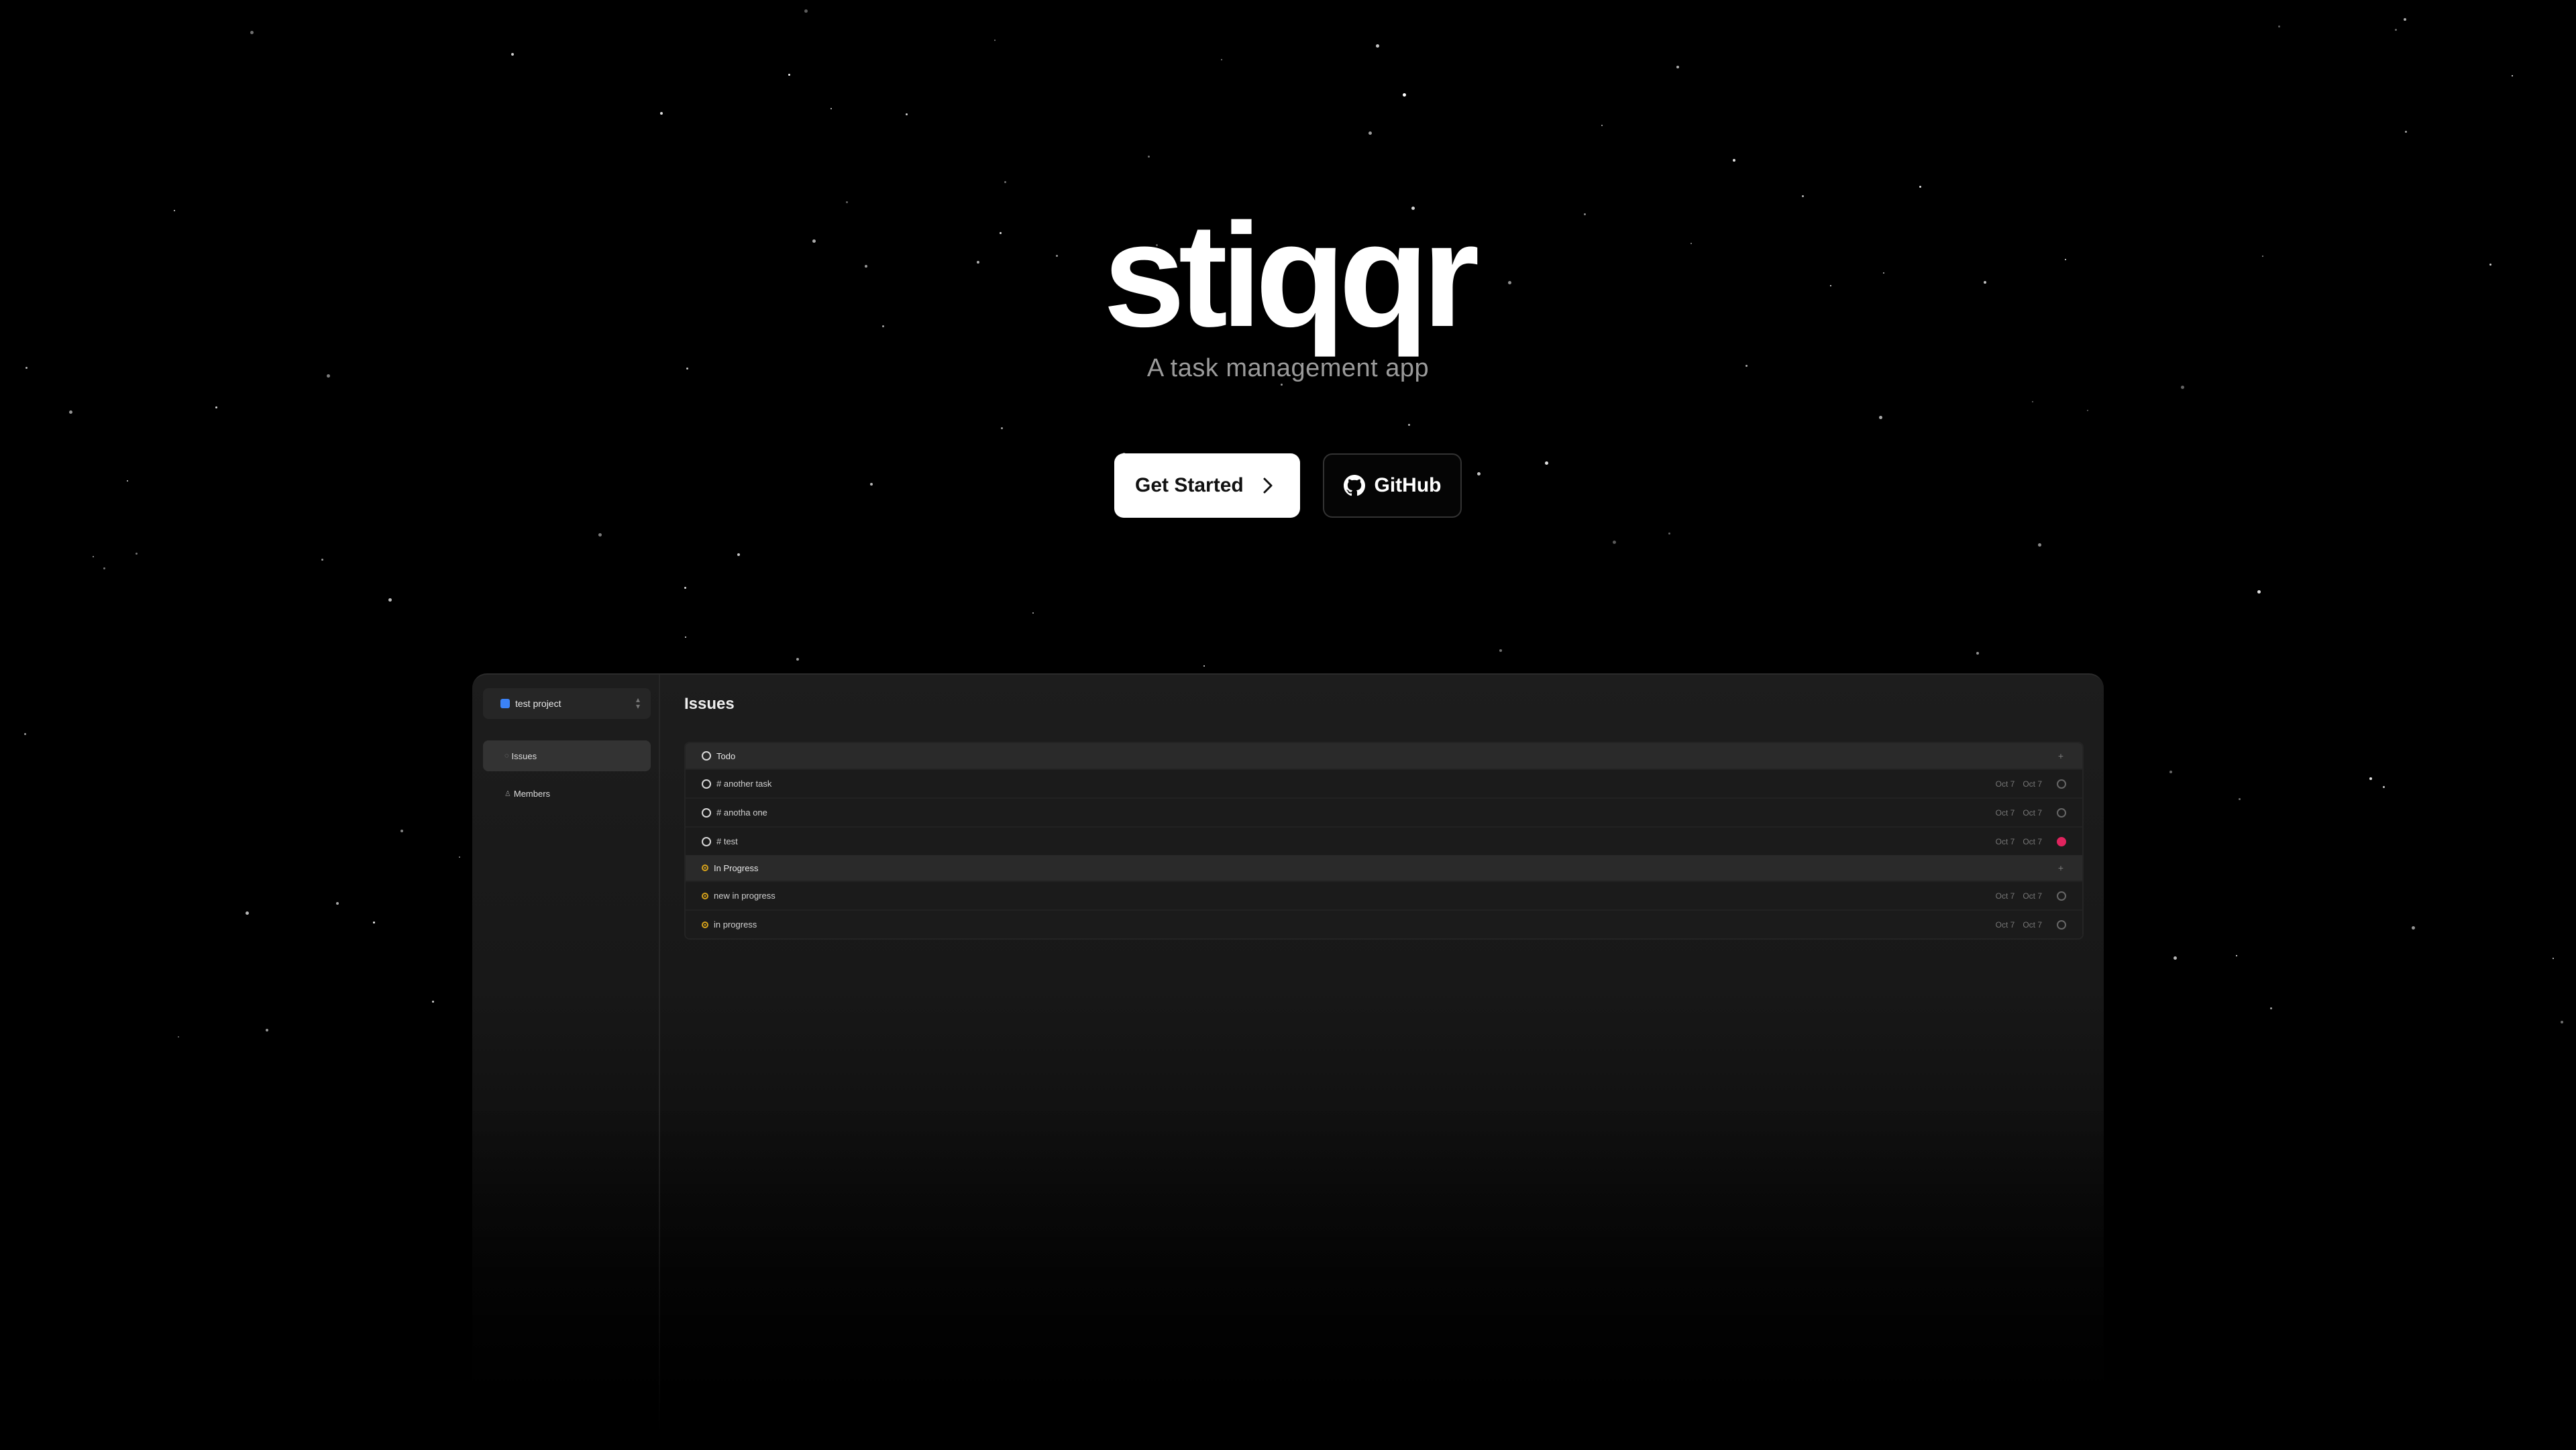 This screenshot has width=2576, height=1450. What do you see at coordinates (744, 784) in the screenshot?
I see `issue-title: # another task` at bounding box center [744, 784].